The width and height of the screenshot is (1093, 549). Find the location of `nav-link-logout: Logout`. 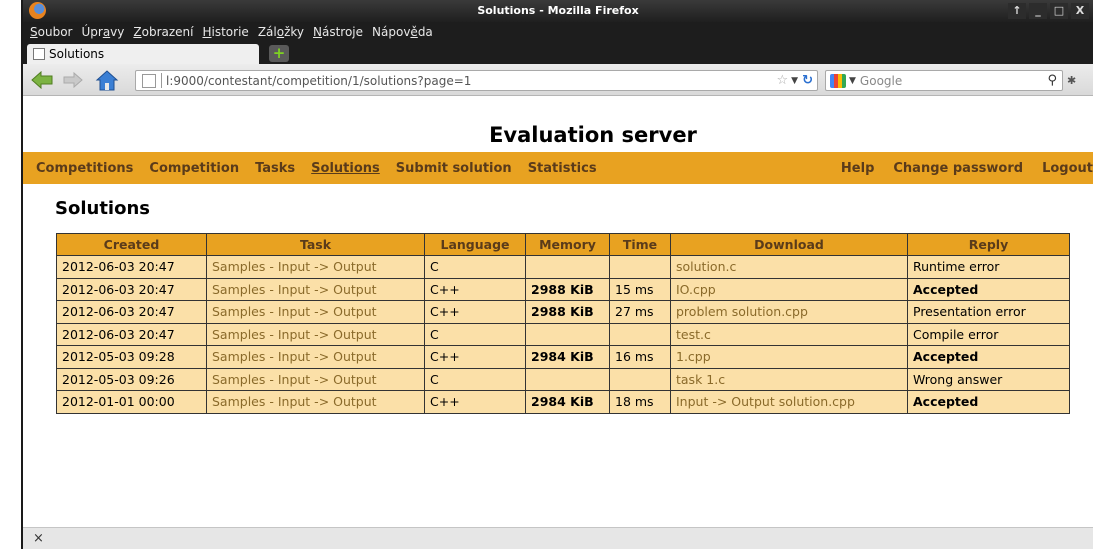

nav-link-logout: Logout is located at coordinates (1067, 168).